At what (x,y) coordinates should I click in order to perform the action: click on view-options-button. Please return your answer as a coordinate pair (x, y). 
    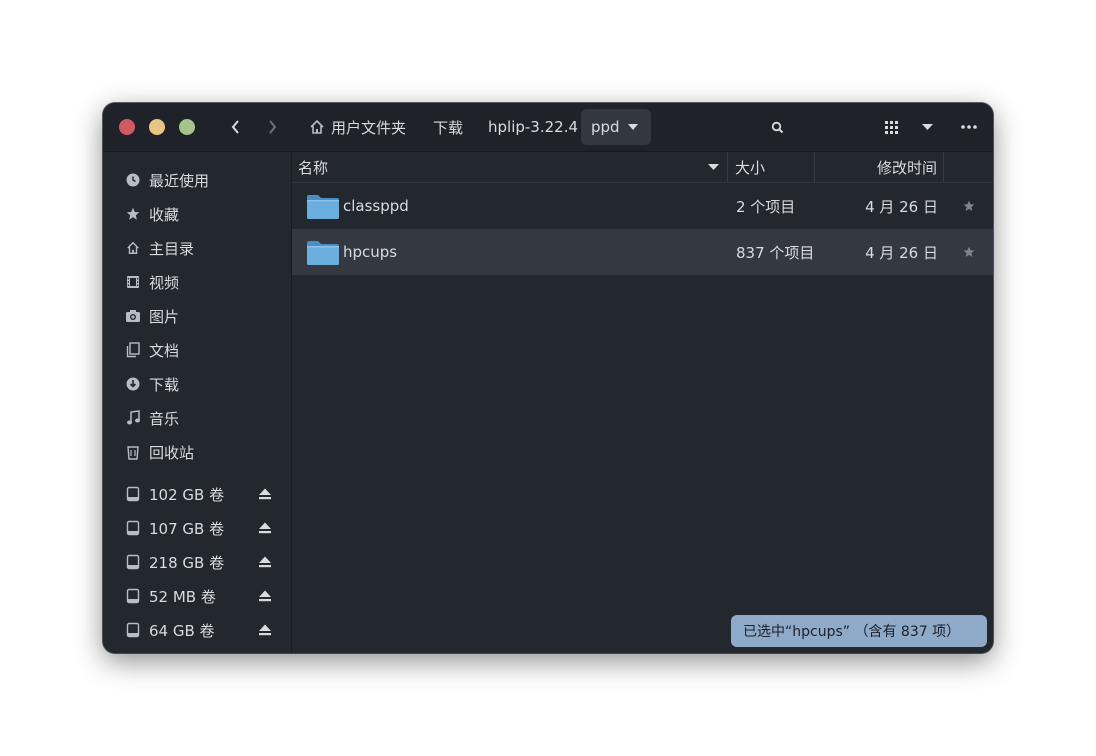
    Looking at the image, I should click on (927, 127).